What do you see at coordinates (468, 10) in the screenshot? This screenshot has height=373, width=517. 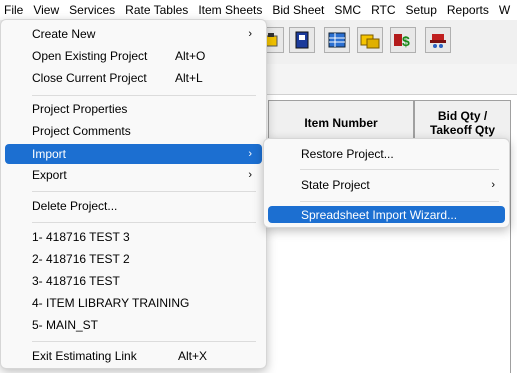 I see `menu-reports: Reports` at bounding box center [468, 10].